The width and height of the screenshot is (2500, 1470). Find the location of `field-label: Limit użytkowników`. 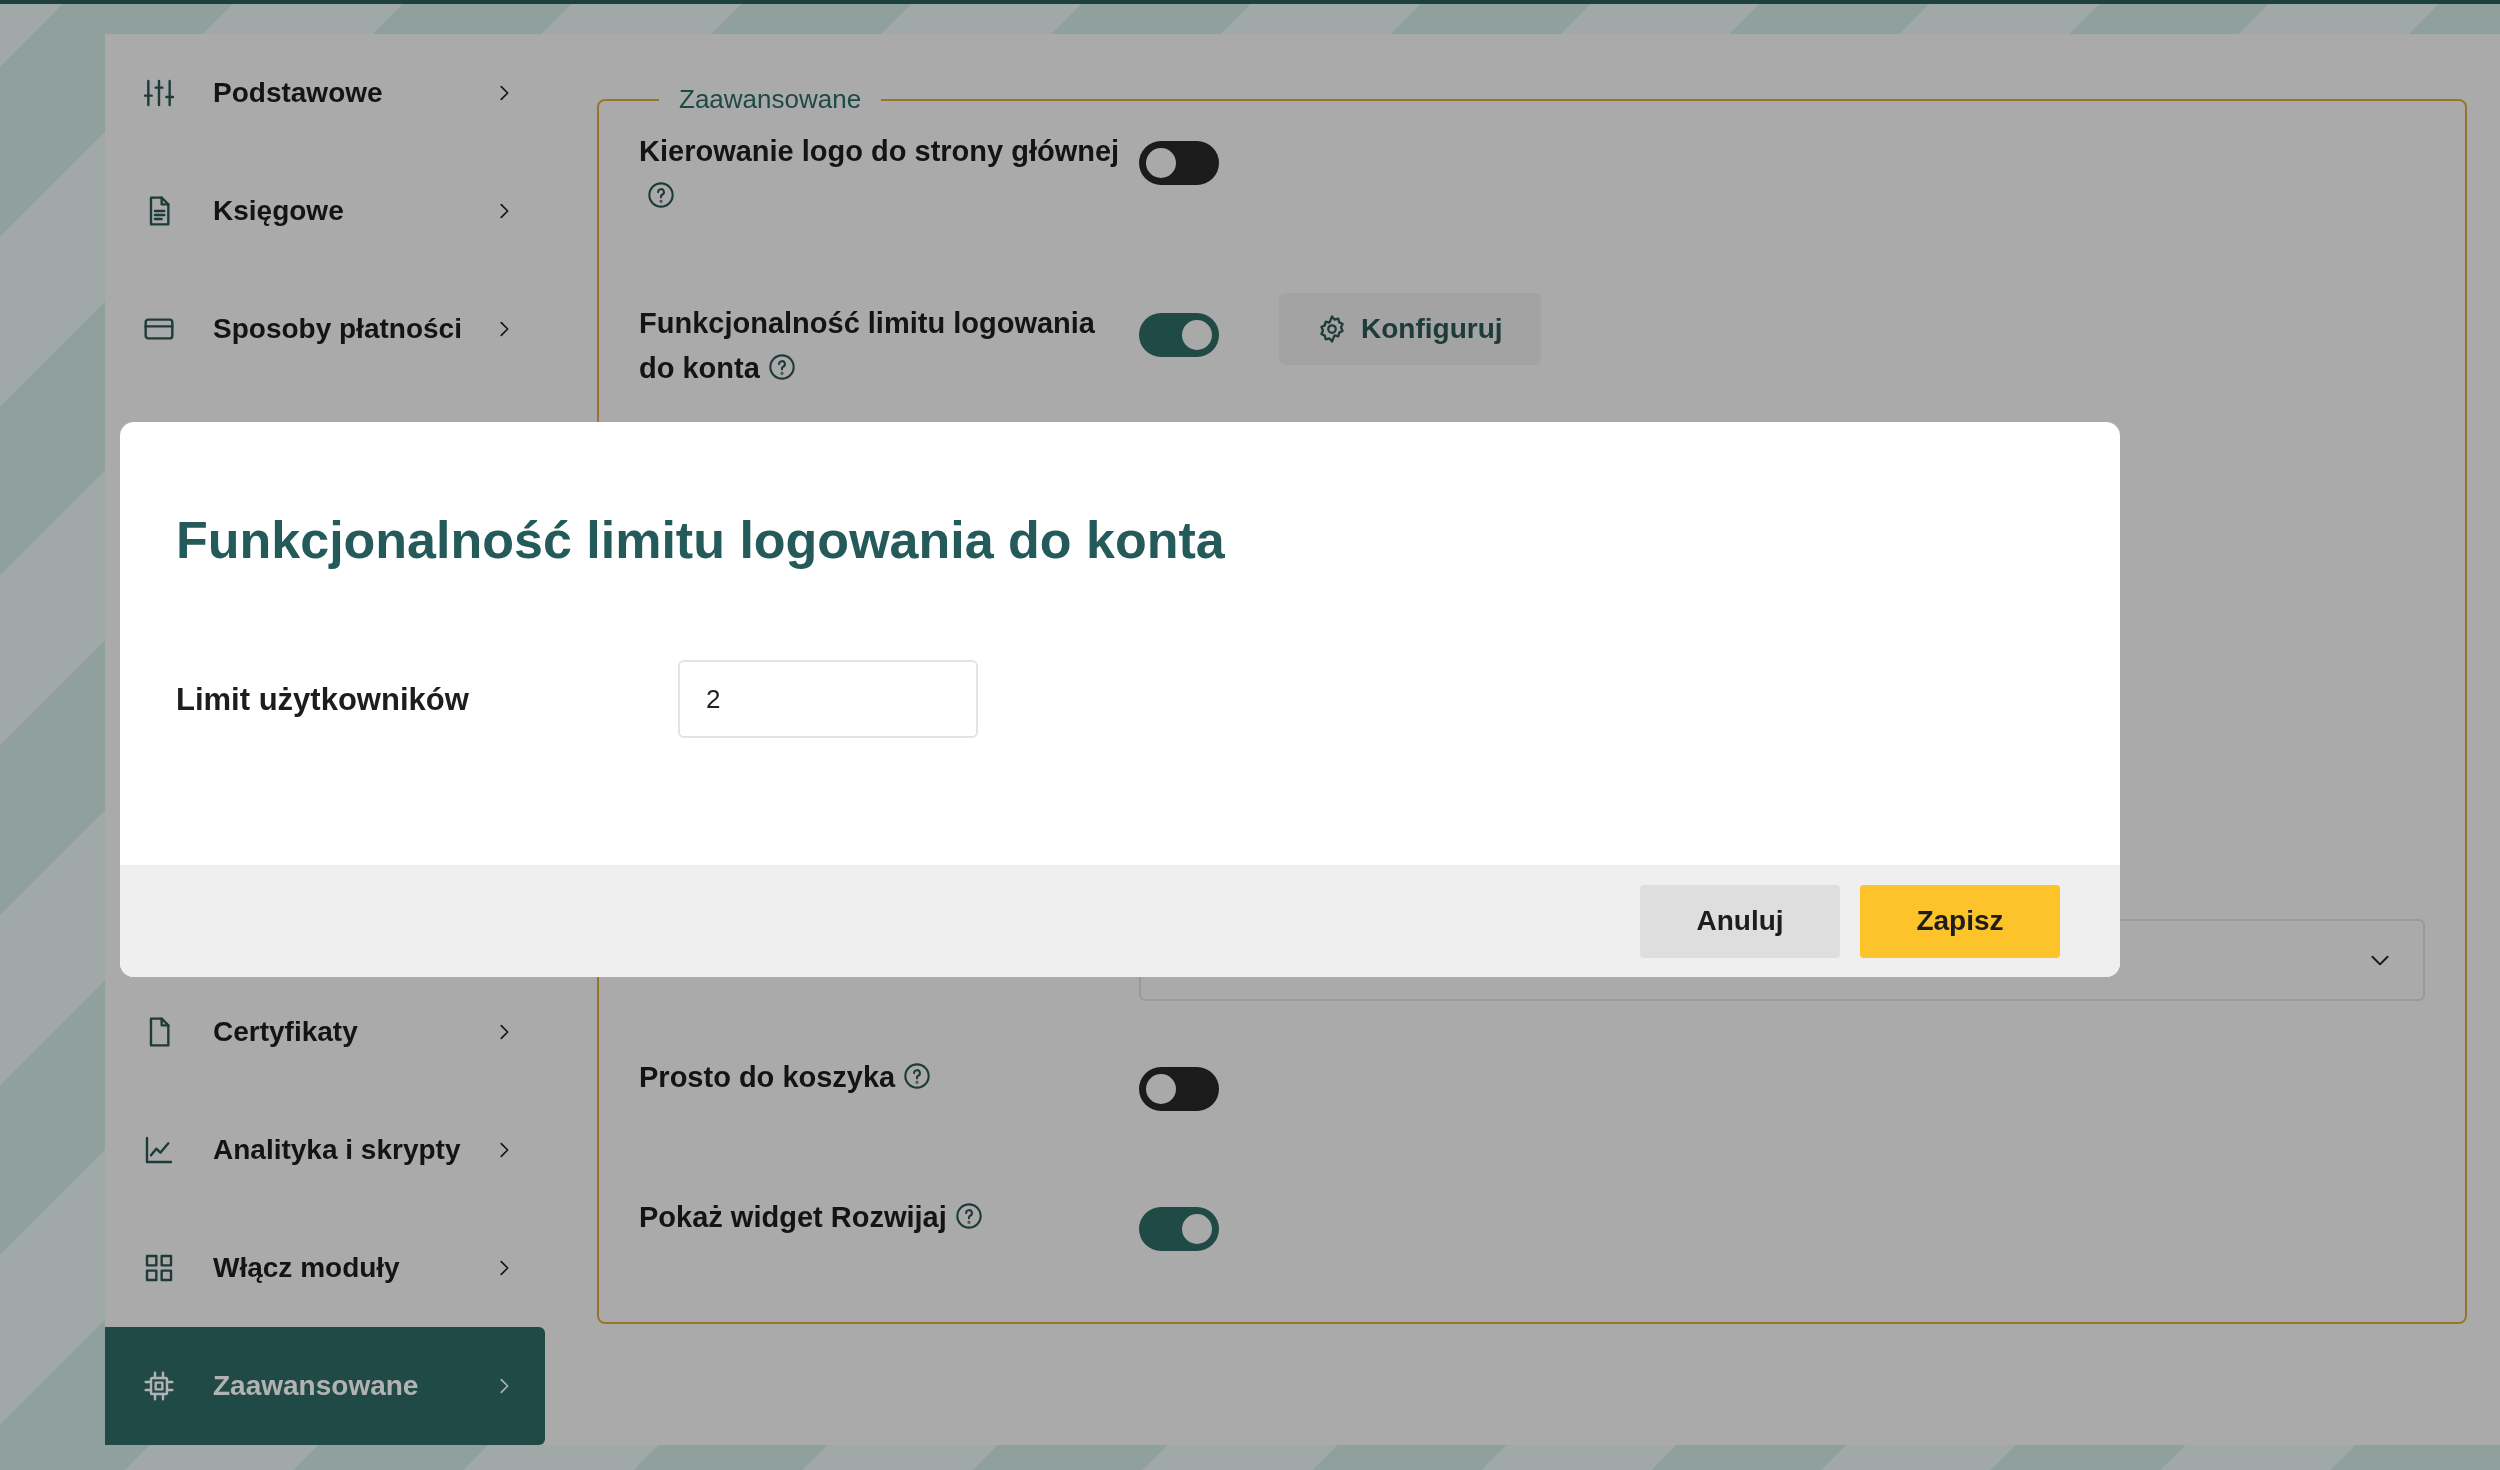

field-label: Limit użytkowników is located at coordinates (323, 700).